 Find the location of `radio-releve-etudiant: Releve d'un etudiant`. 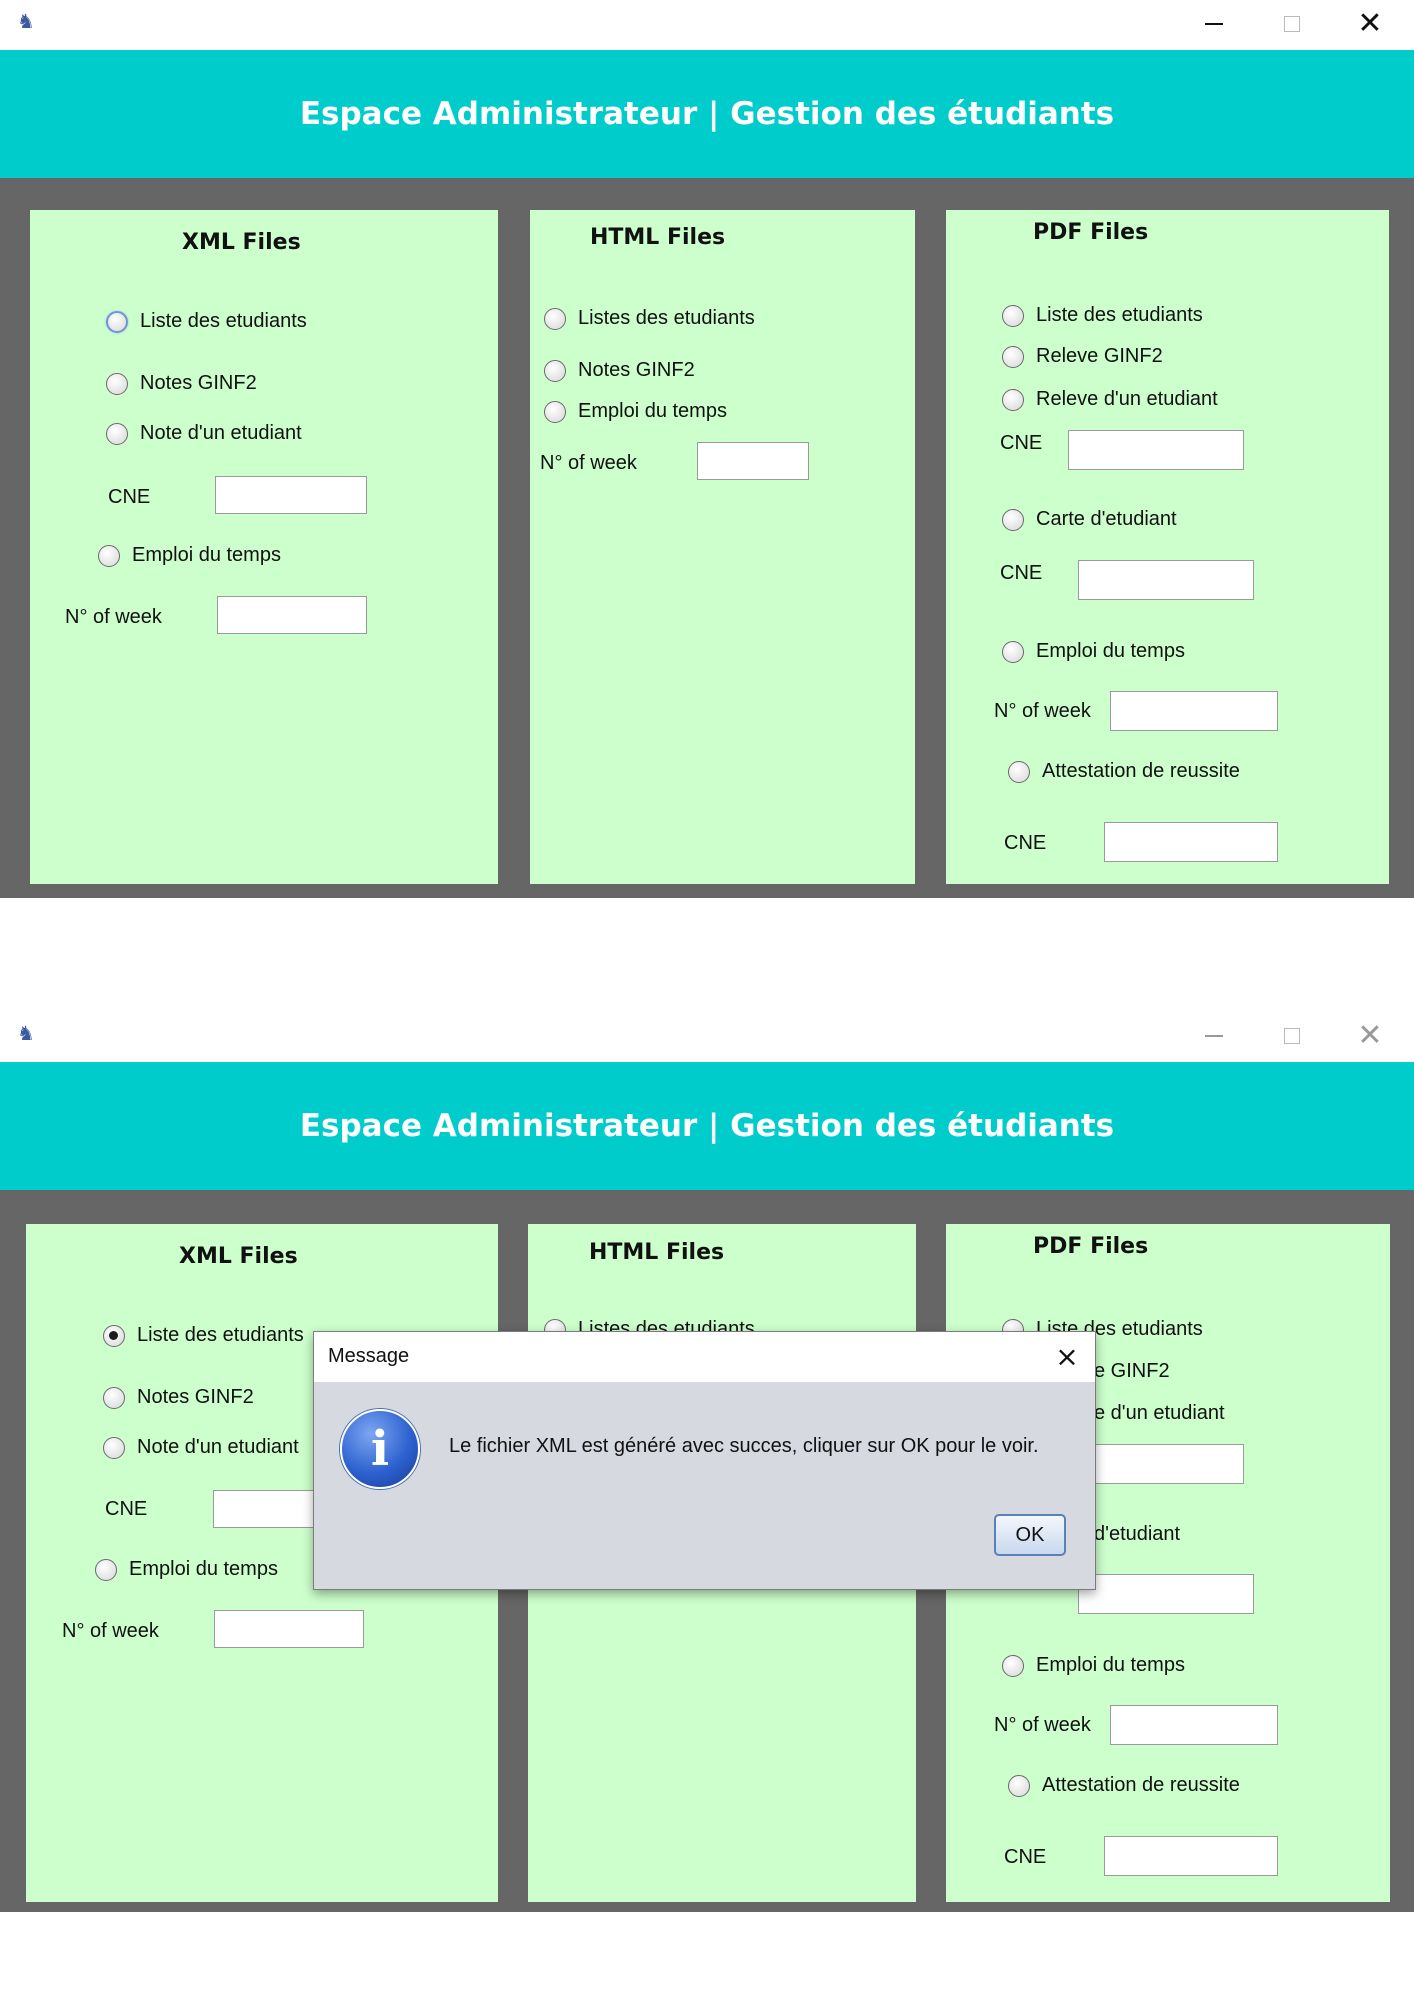

radio-releve-etudiant: Releve d'un etudiant is located at coordinates (1110, 399).